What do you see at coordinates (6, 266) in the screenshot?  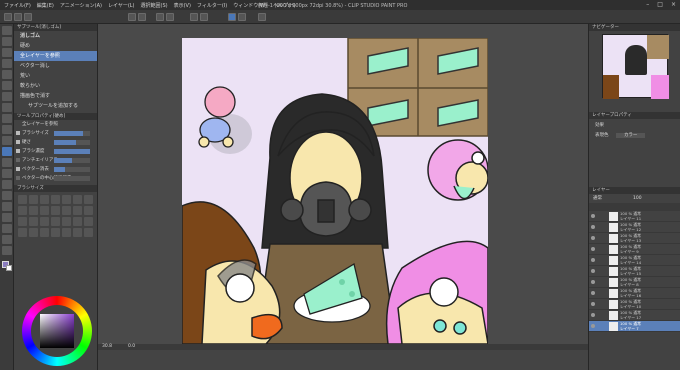 I see `color-swatch` at bounding box center [6, 266].